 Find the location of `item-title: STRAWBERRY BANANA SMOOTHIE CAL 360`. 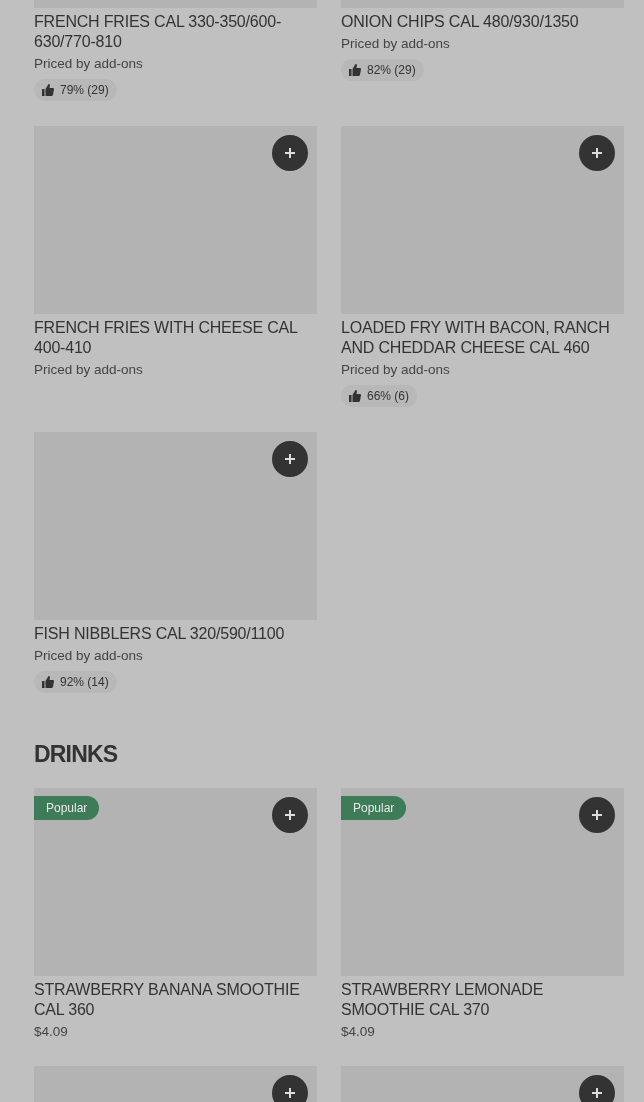

item-title: STRAWBERRY BANANA SMOOTHIE CAL 360 is located at coordinates (167, 1000).